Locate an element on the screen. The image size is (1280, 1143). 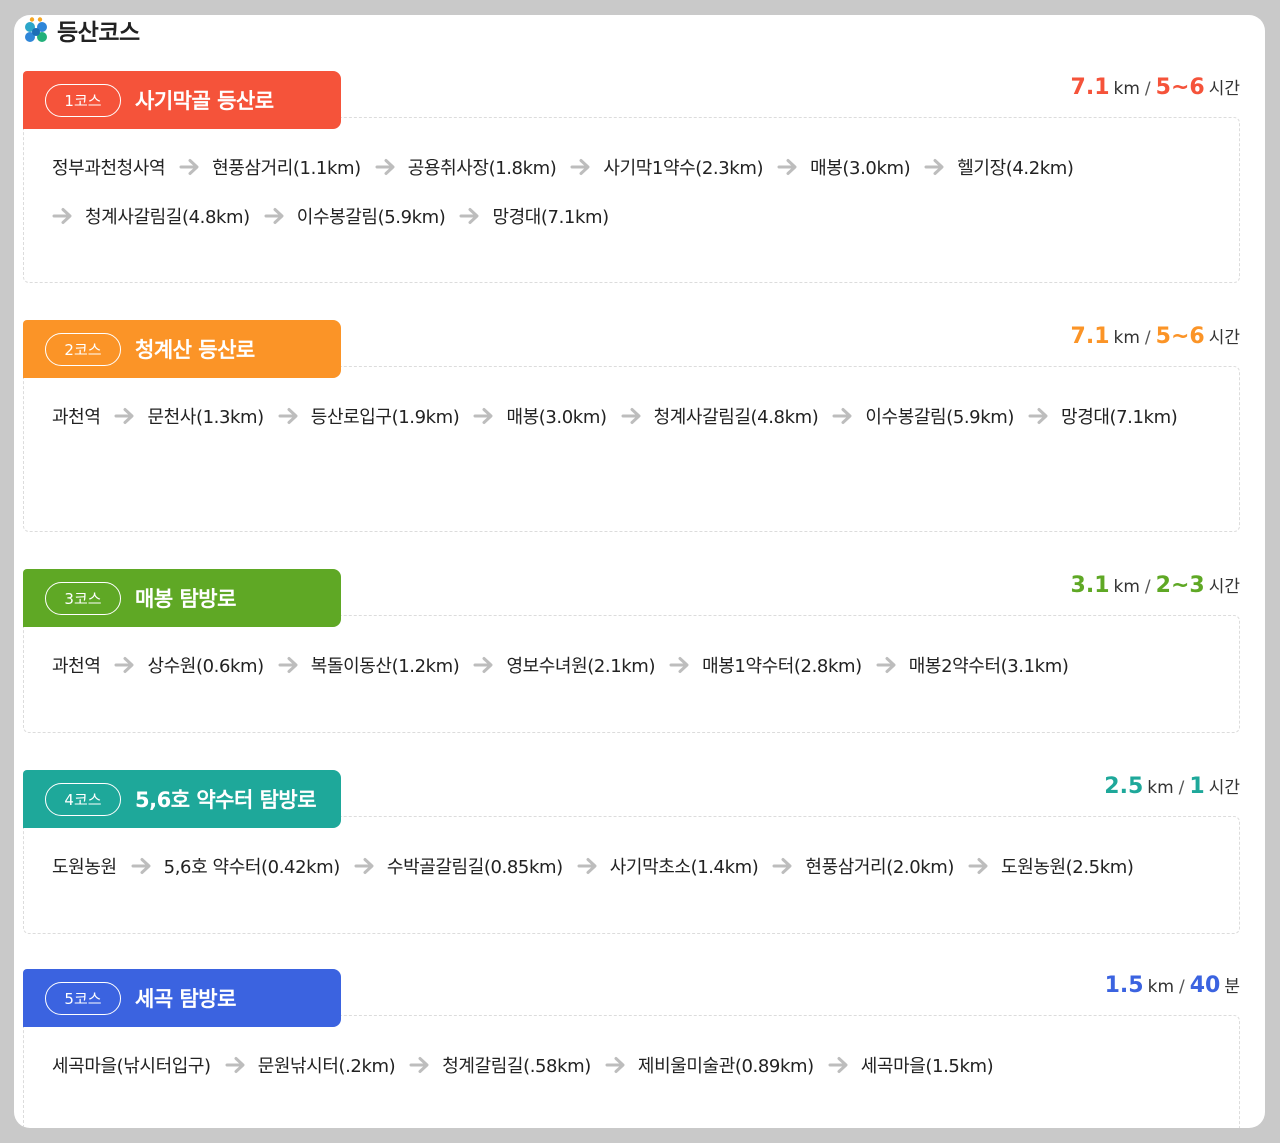
course-name: 세곡 탐방로 is located at coordinates (185, 999).